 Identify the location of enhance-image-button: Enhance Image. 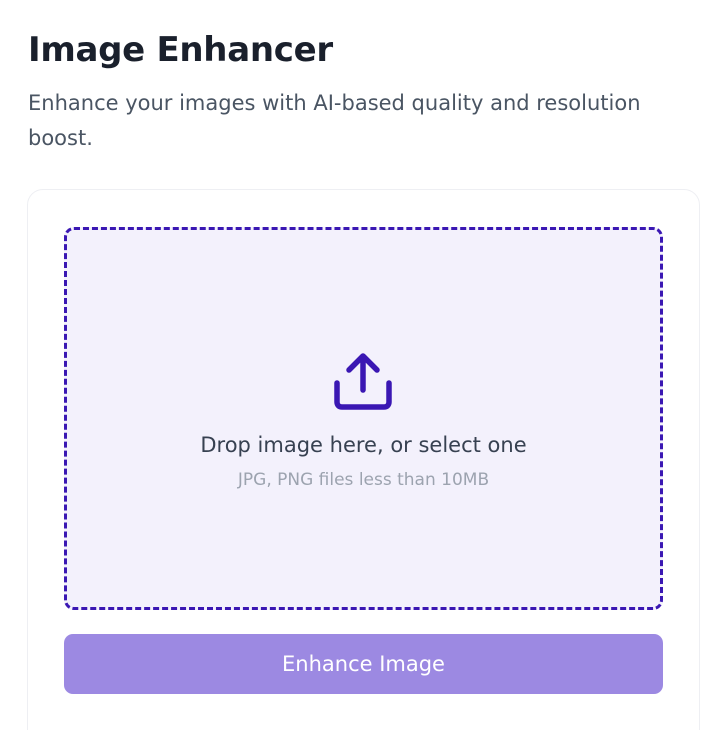
(363, 664).